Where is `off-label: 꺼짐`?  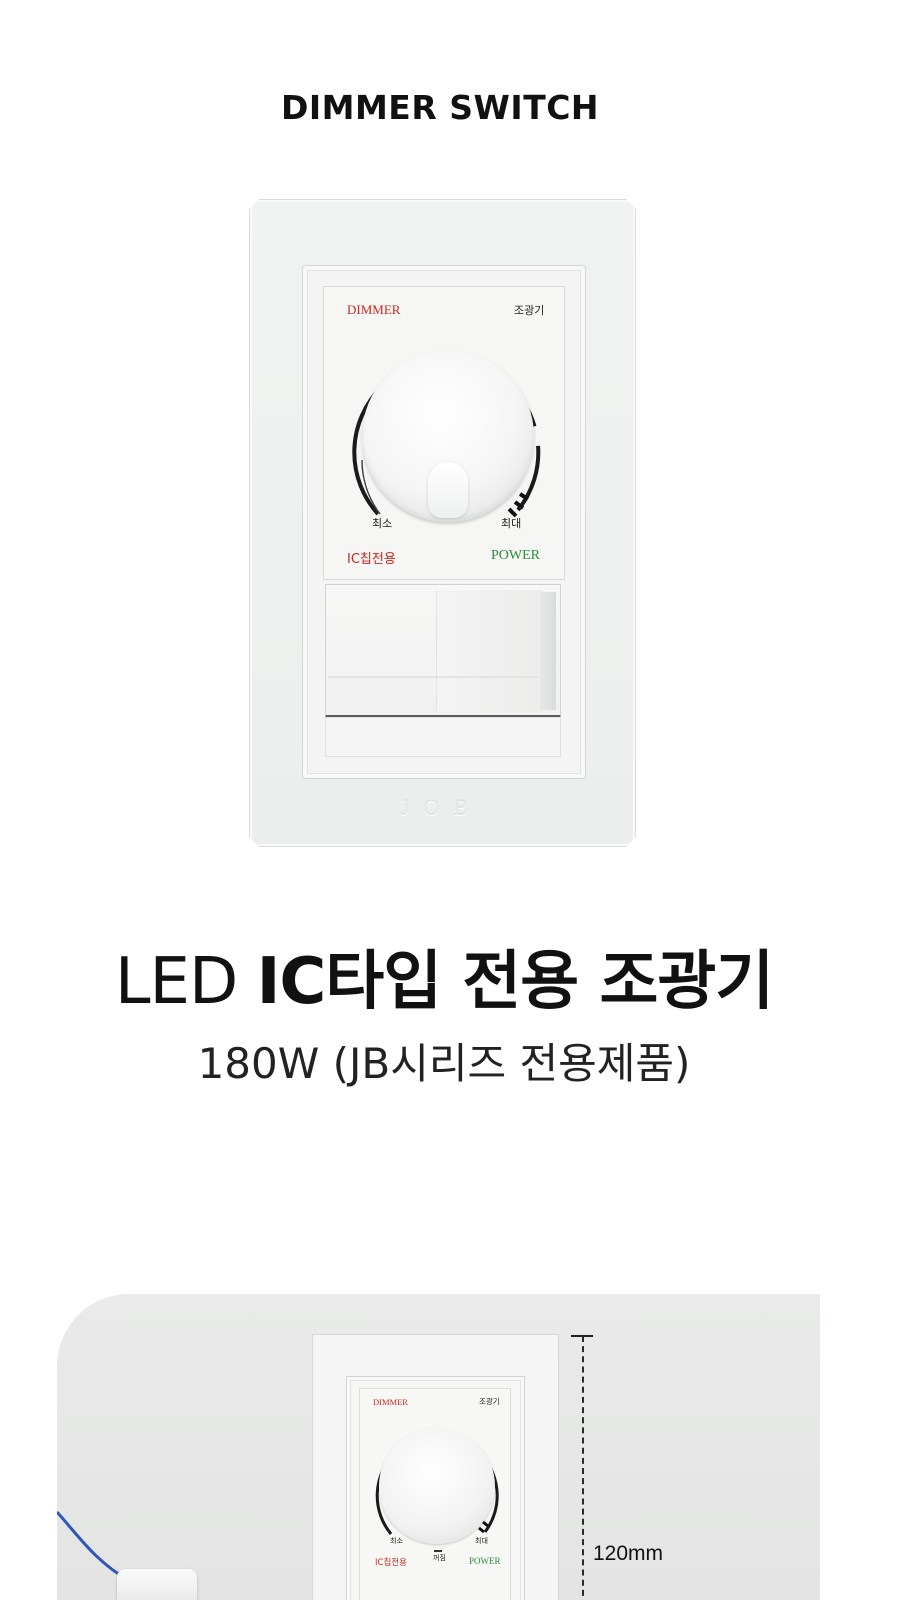
off-label: 꺼짐 is located at coordinates (439, 1558).